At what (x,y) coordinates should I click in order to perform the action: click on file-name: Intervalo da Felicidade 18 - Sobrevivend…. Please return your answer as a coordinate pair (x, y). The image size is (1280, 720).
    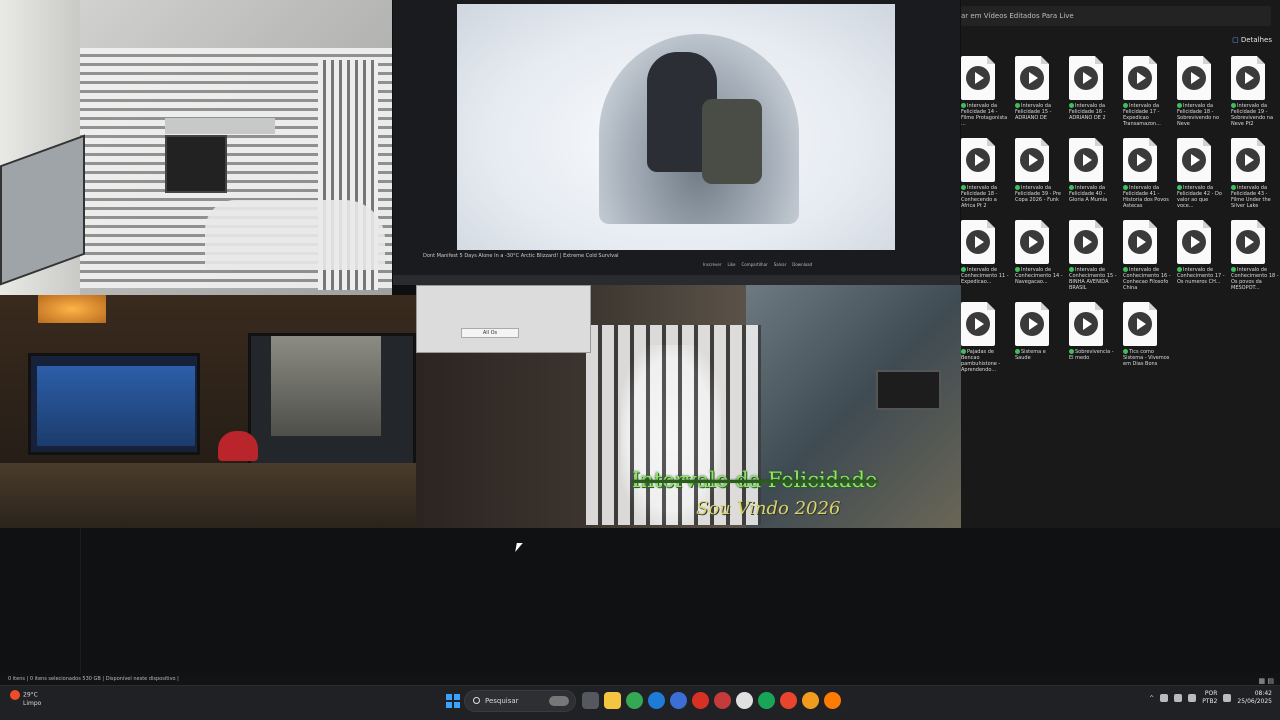
    Looking at the image, I should click on (1198, 115).